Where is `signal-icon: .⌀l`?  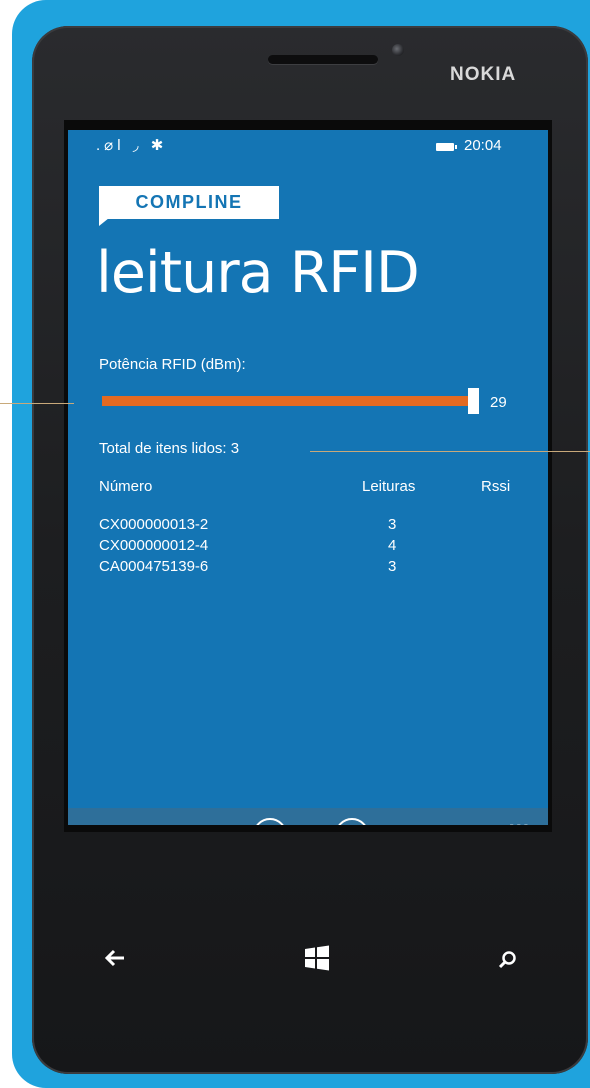
signal-icon: .⌀l is located at coordinates (110, 145).